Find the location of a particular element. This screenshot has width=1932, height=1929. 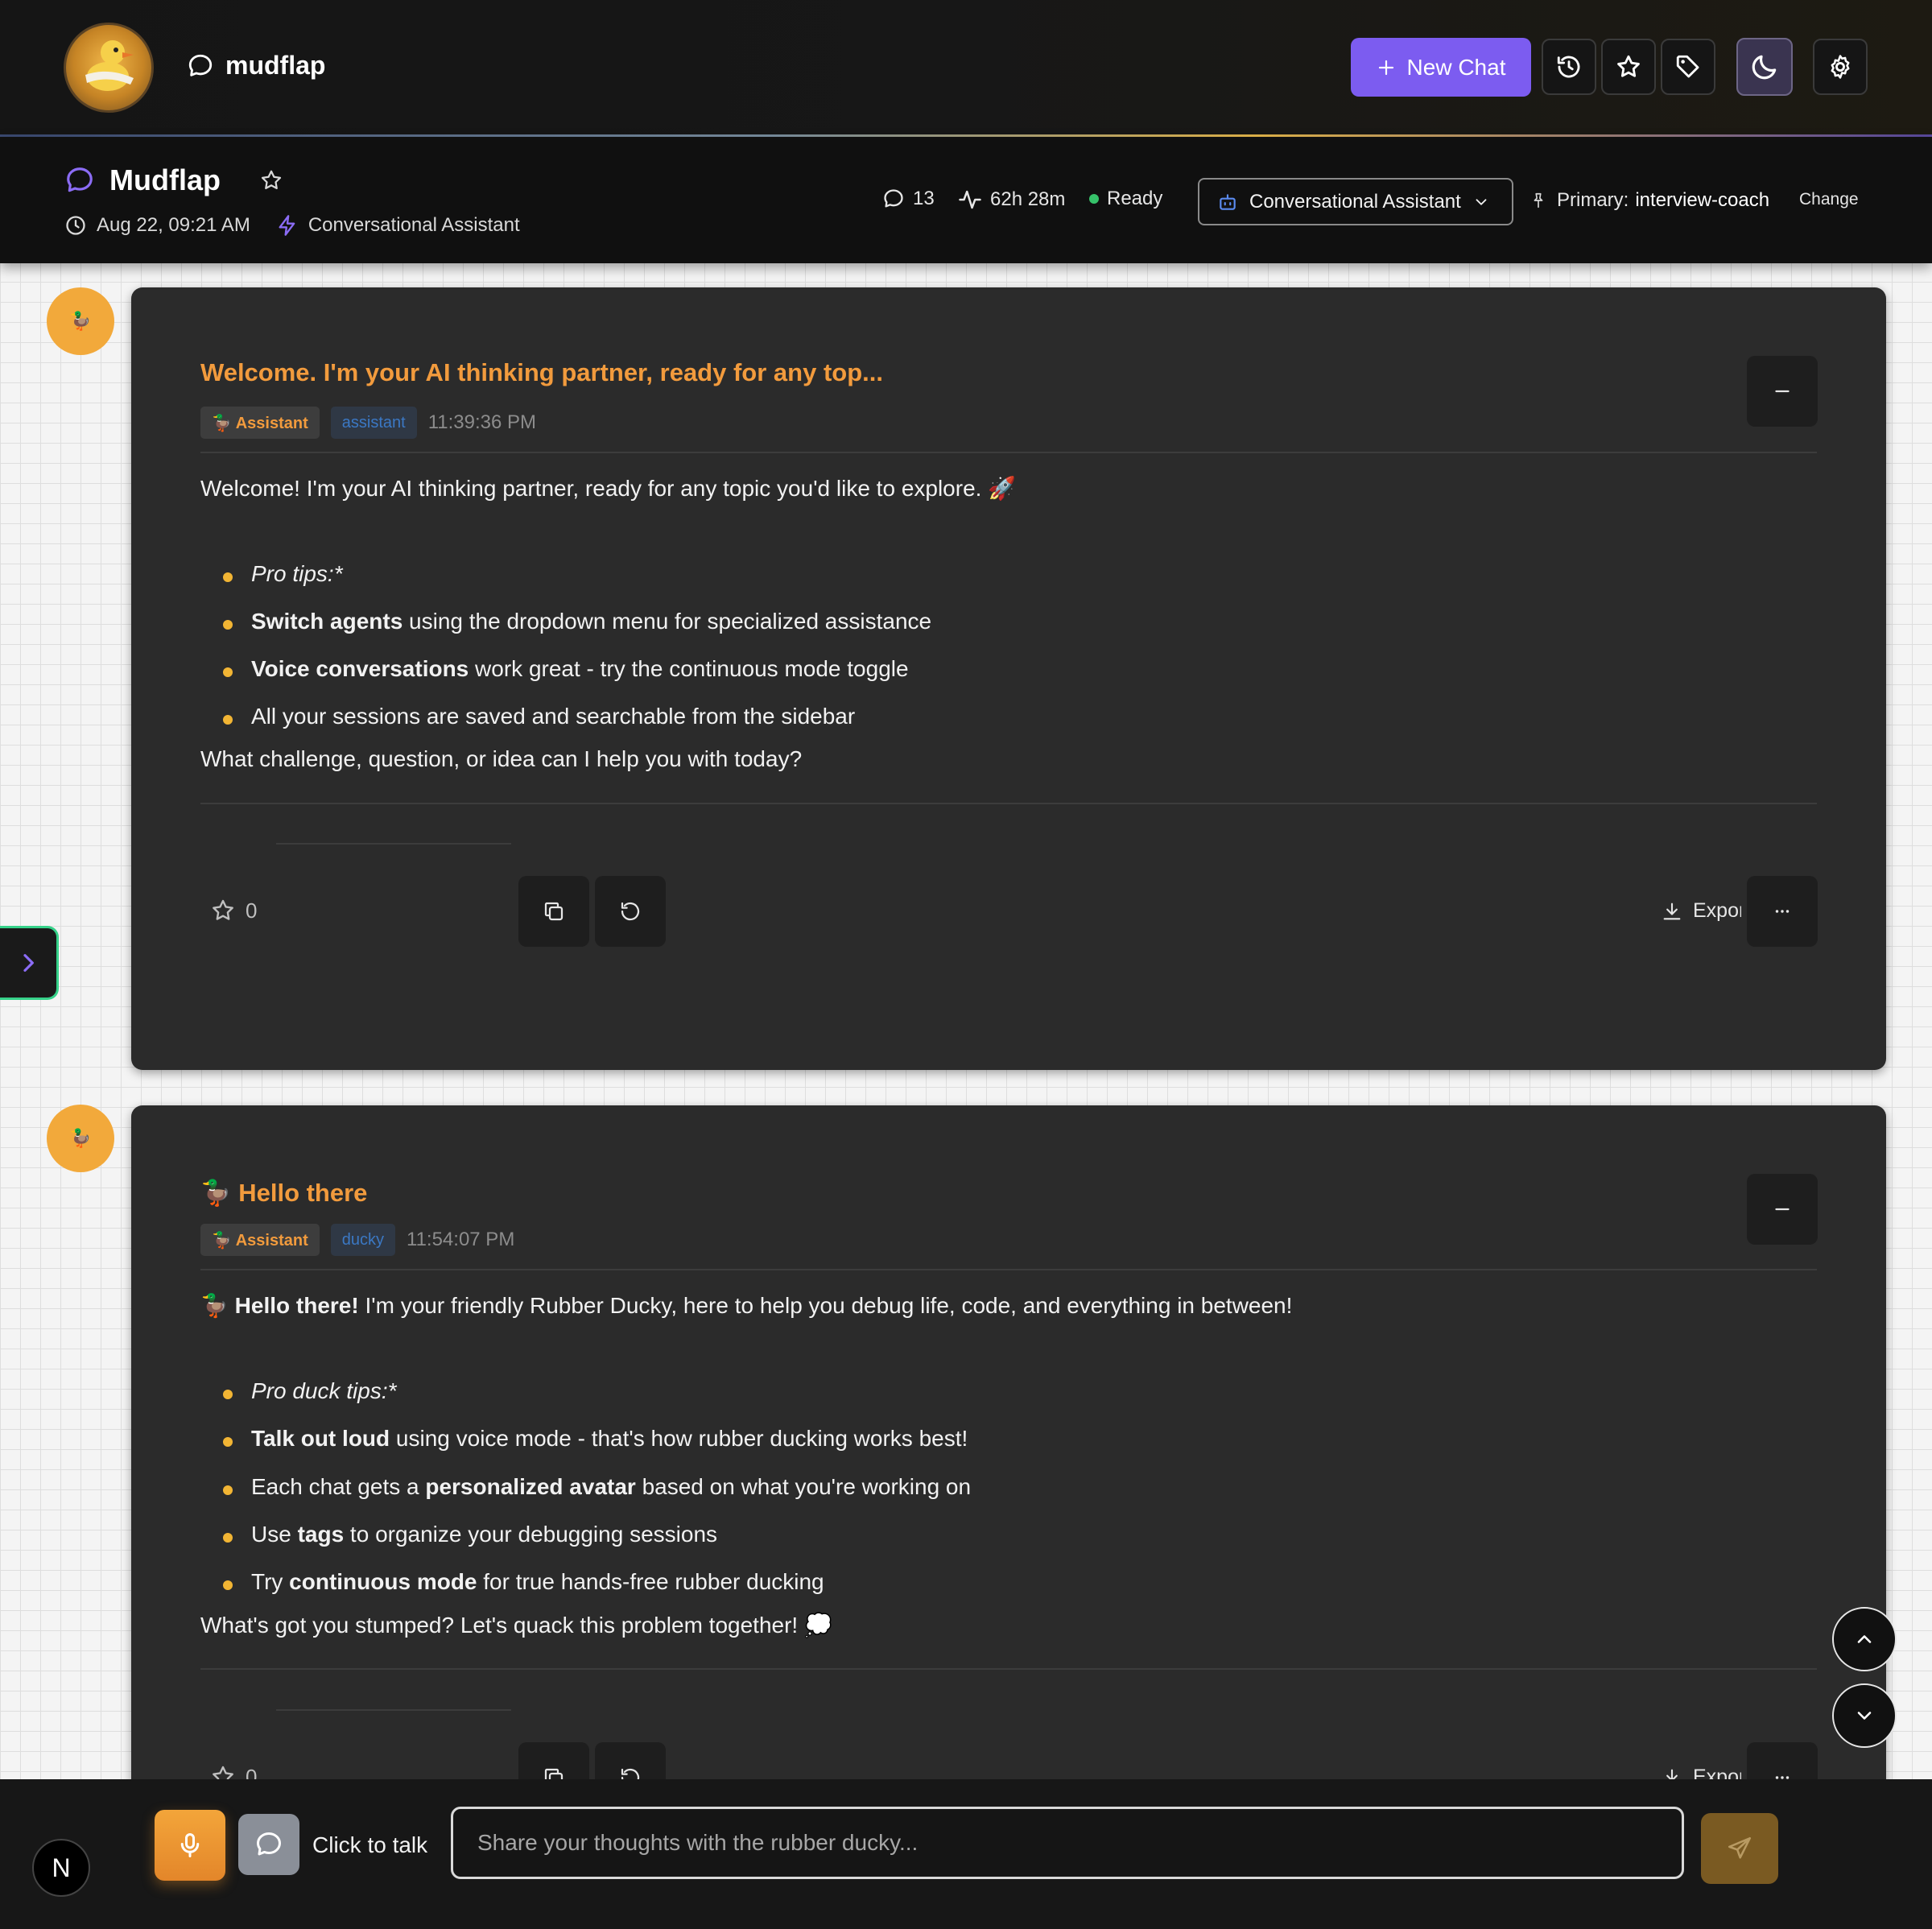

bot-icon is located at coordinates (1228, 201).